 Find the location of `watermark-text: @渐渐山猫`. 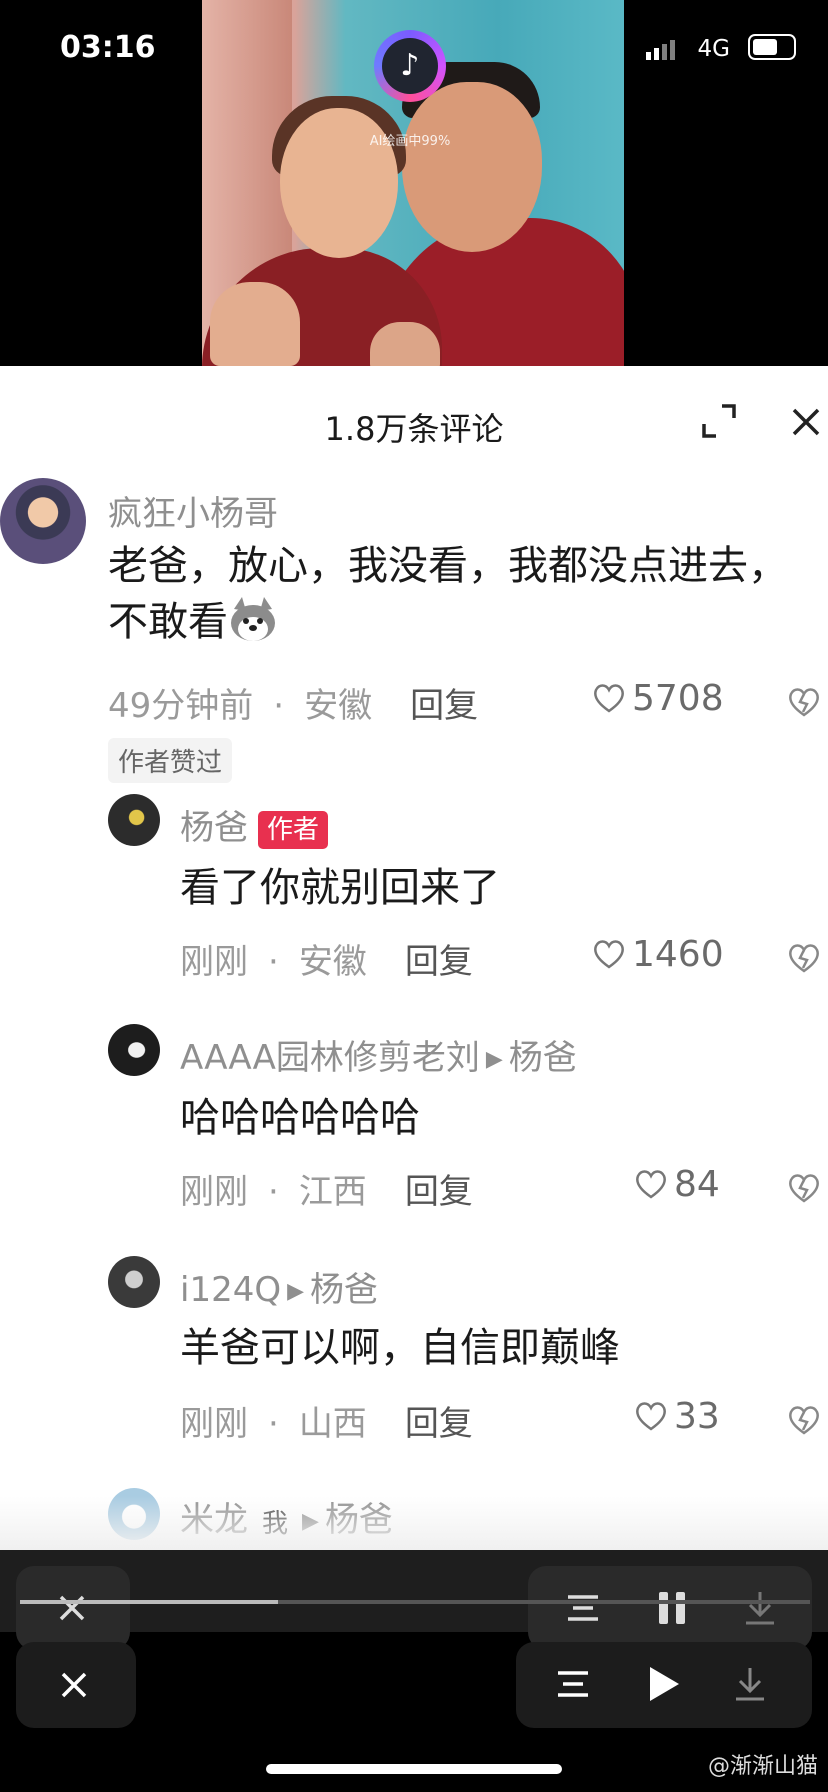

watermark-text: @渐渐山猫 is located at coordinates (762, 1766).